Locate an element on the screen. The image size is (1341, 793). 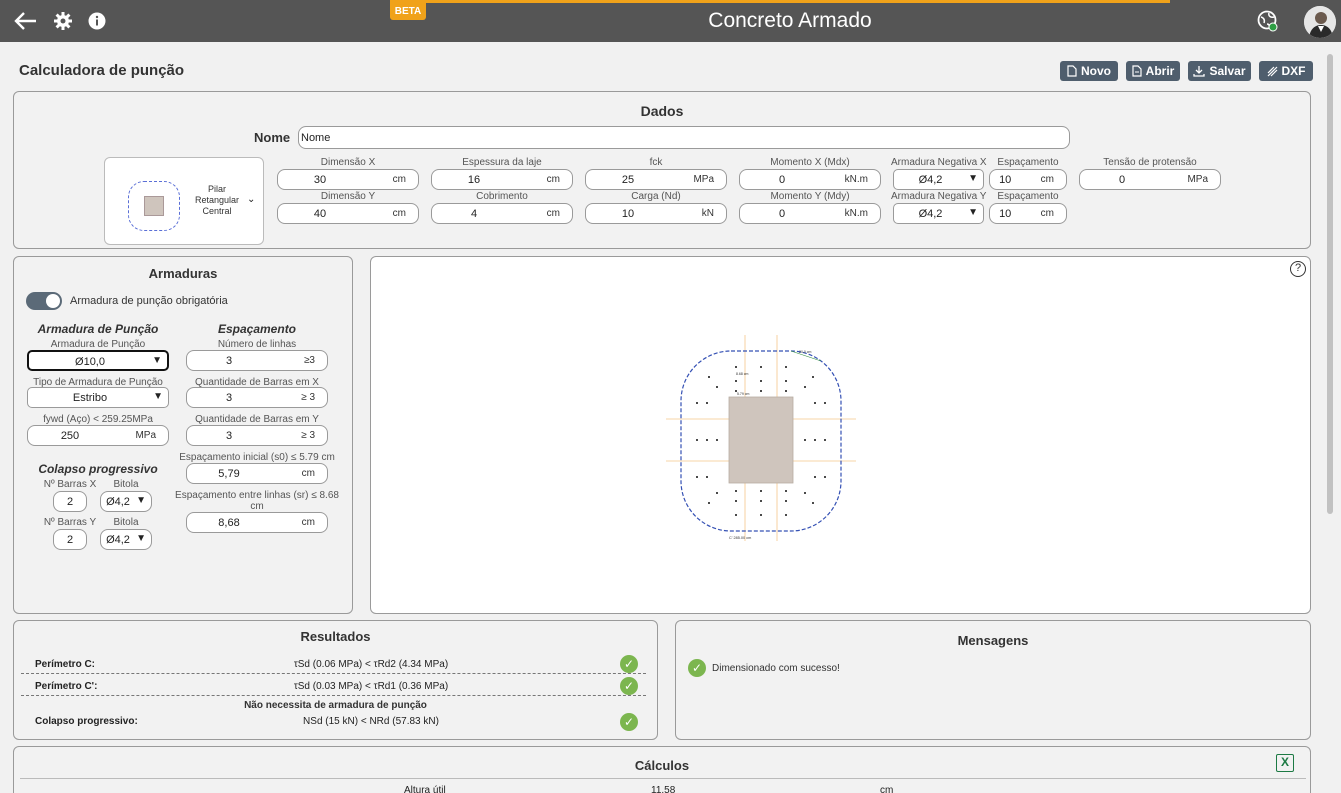
mom-x-label: Momento X (Mdx) is located at coordinates (810, 162).